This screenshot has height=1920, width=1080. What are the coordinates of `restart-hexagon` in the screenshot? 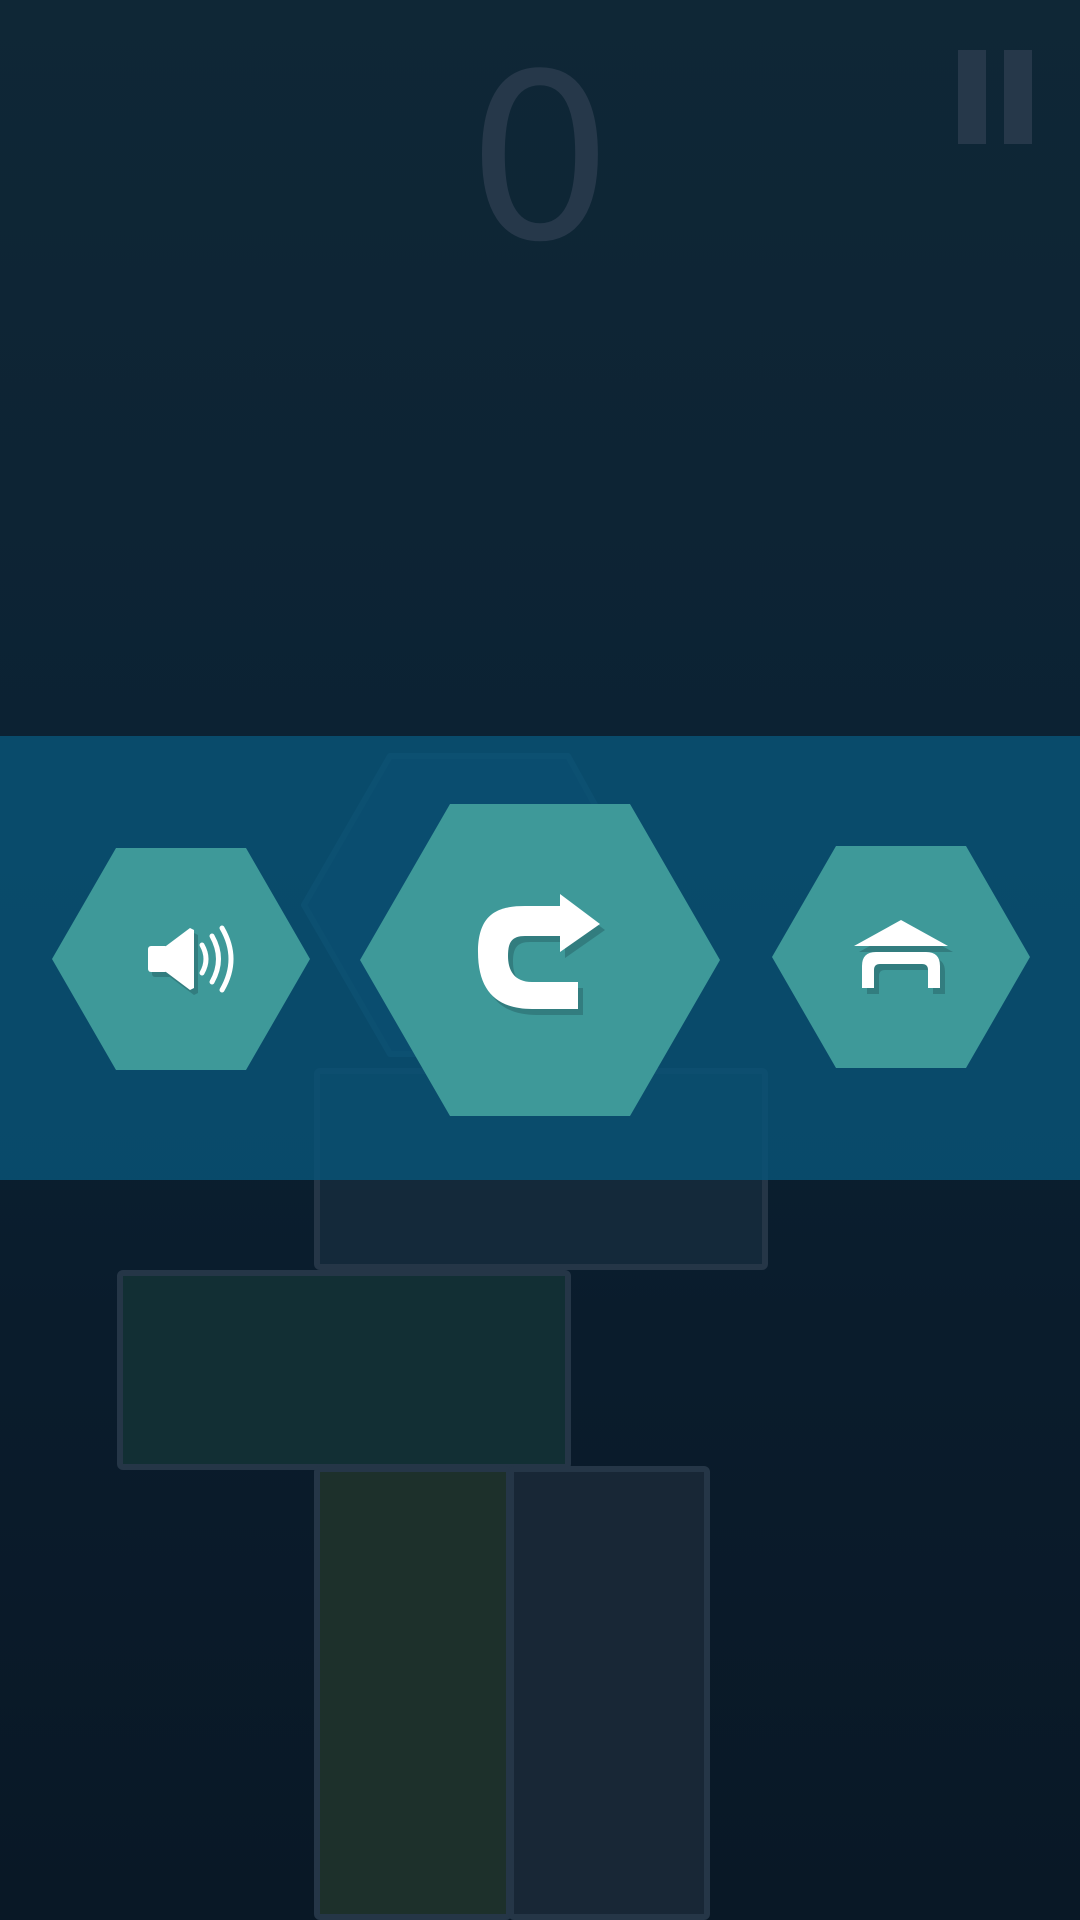 It's located at (540, 960).